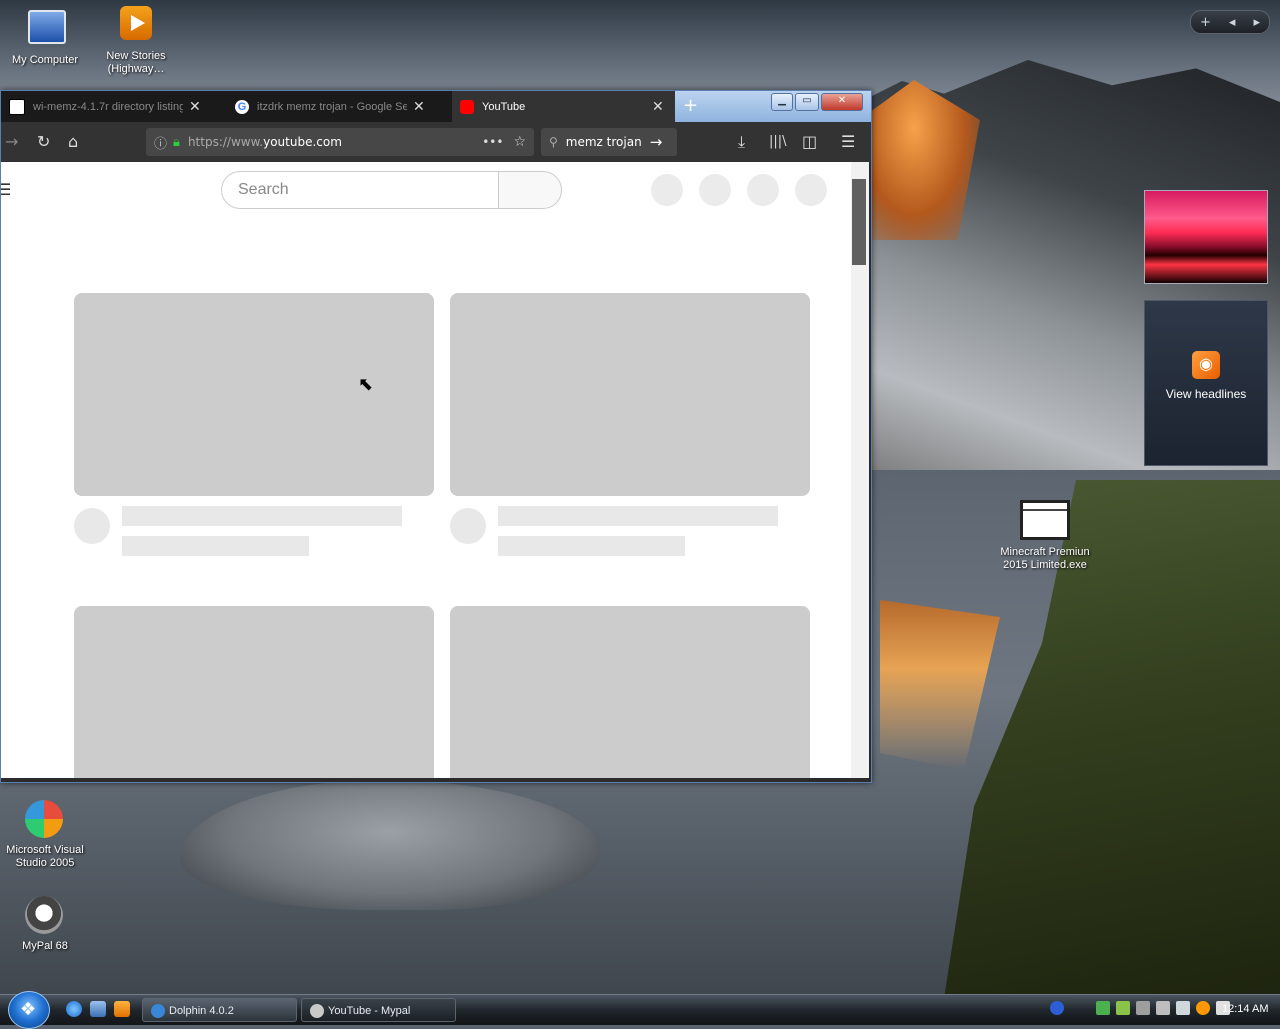 This screenshot has width=1280, height=1029. Describe the element at coordinates (136, 26) in the screenshot. I see `video-stories-icon` at that location.